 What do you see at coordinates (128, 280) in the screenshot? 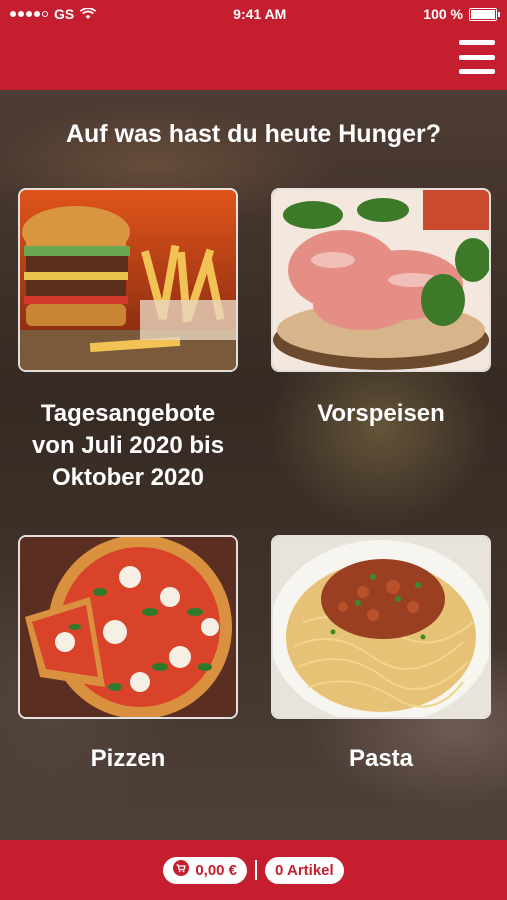
I see `burger-fries-image` at bounding box center [128, 280].